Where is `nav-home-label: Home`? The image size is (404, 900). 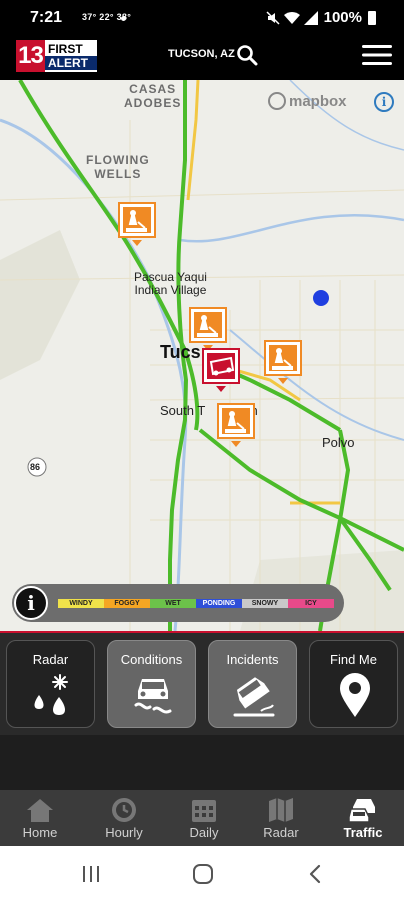
nav-home-label: Home is located at coordinates (40, 832).